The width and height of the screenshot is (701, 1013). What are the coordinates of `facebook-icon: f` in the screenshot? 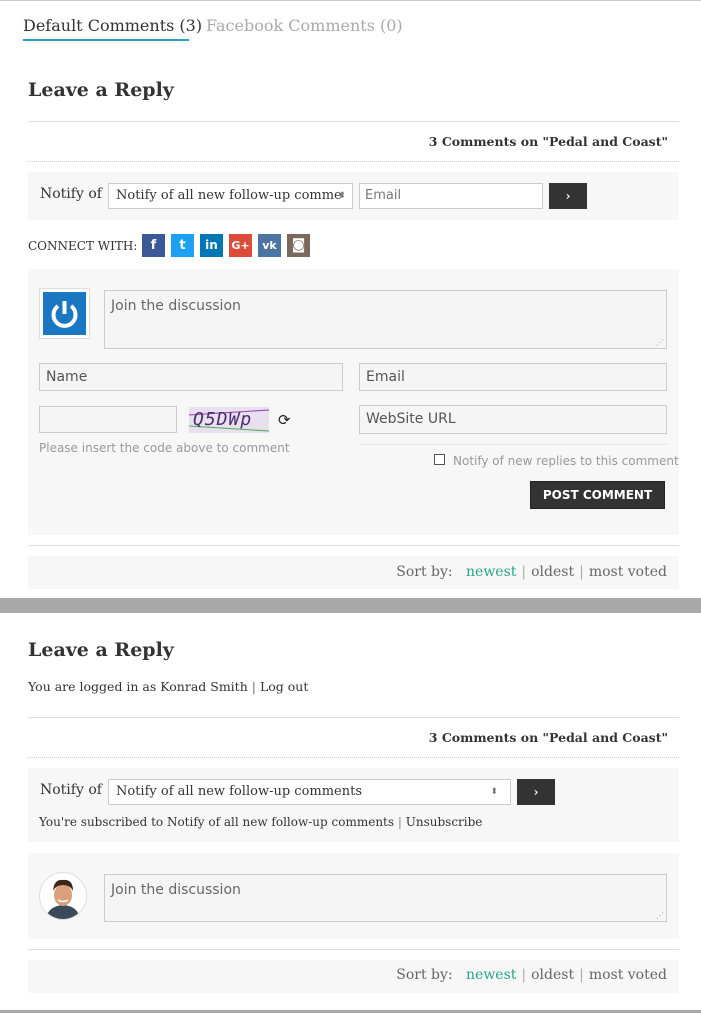 It's located at (153, 245).